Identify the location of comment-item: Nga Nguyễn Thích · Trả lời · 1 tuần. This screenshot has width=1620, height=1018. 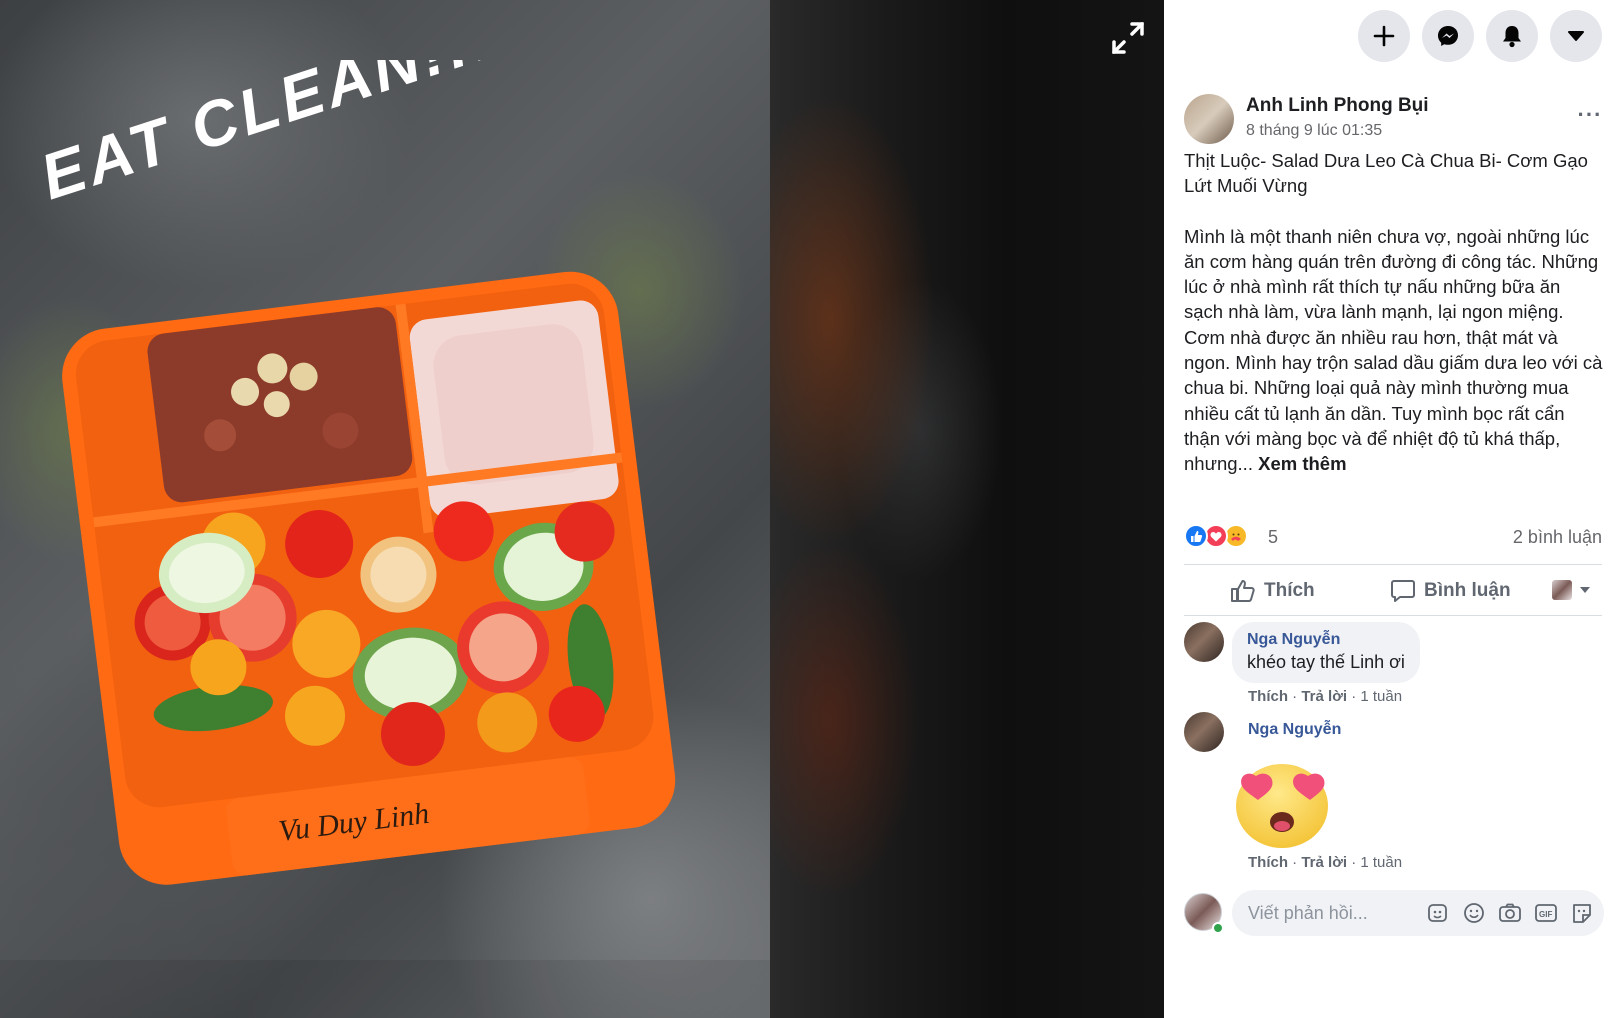
(1394, 797).